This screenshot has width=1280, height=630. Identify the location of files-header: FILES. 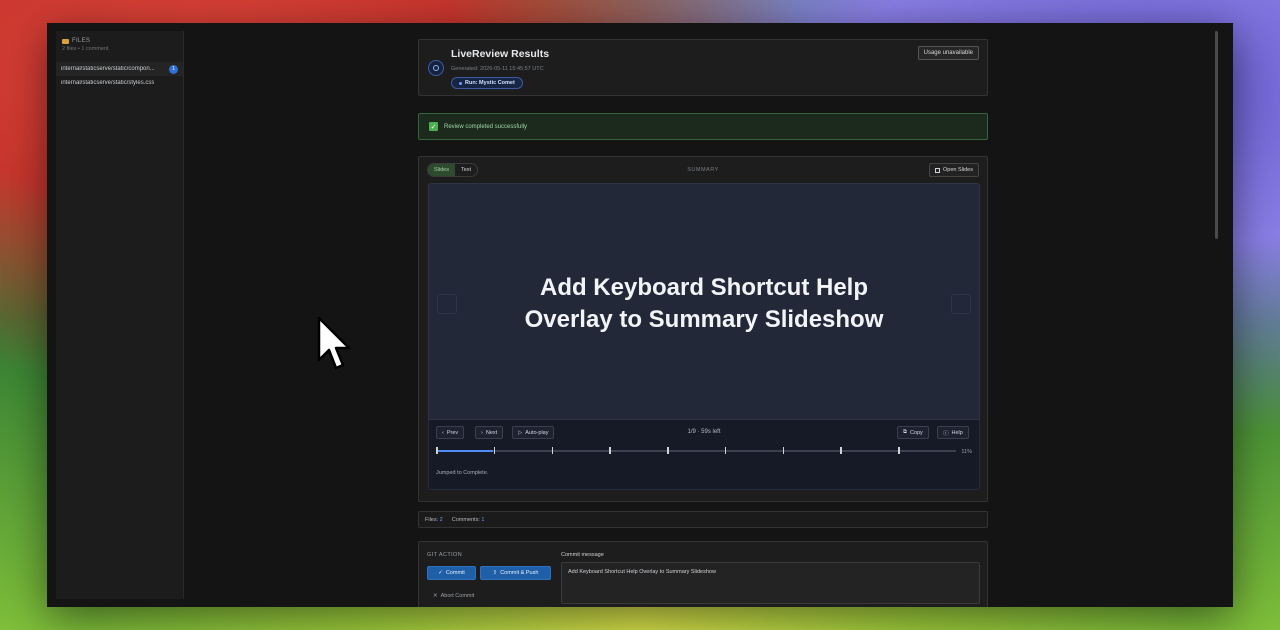
(119, 37).